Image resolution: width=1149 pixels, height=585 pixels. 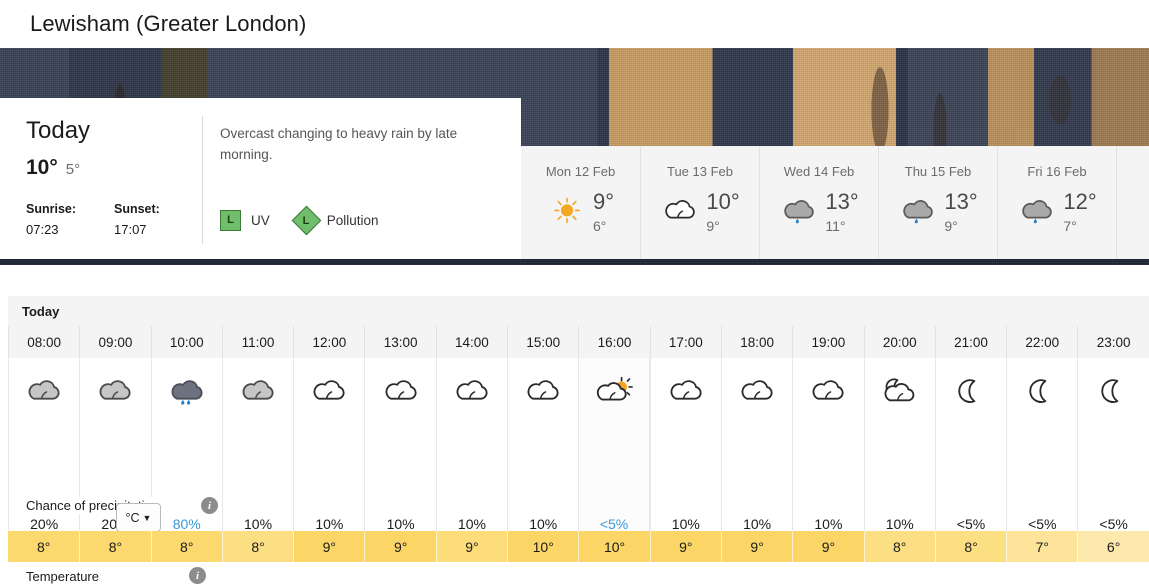 What do you see at coordinates (70, 219) in the screenshot?
I see `sunrise-block: Sunrise: 07:23` at bounding box center [70, 219].